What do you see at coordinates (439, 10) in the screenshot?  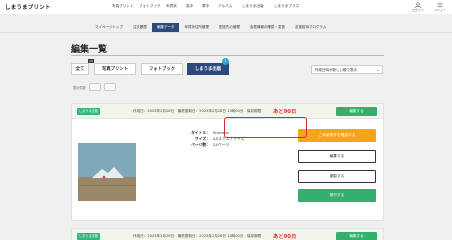 I see `menu-label: メニュー` at bounding box center [439, 10].